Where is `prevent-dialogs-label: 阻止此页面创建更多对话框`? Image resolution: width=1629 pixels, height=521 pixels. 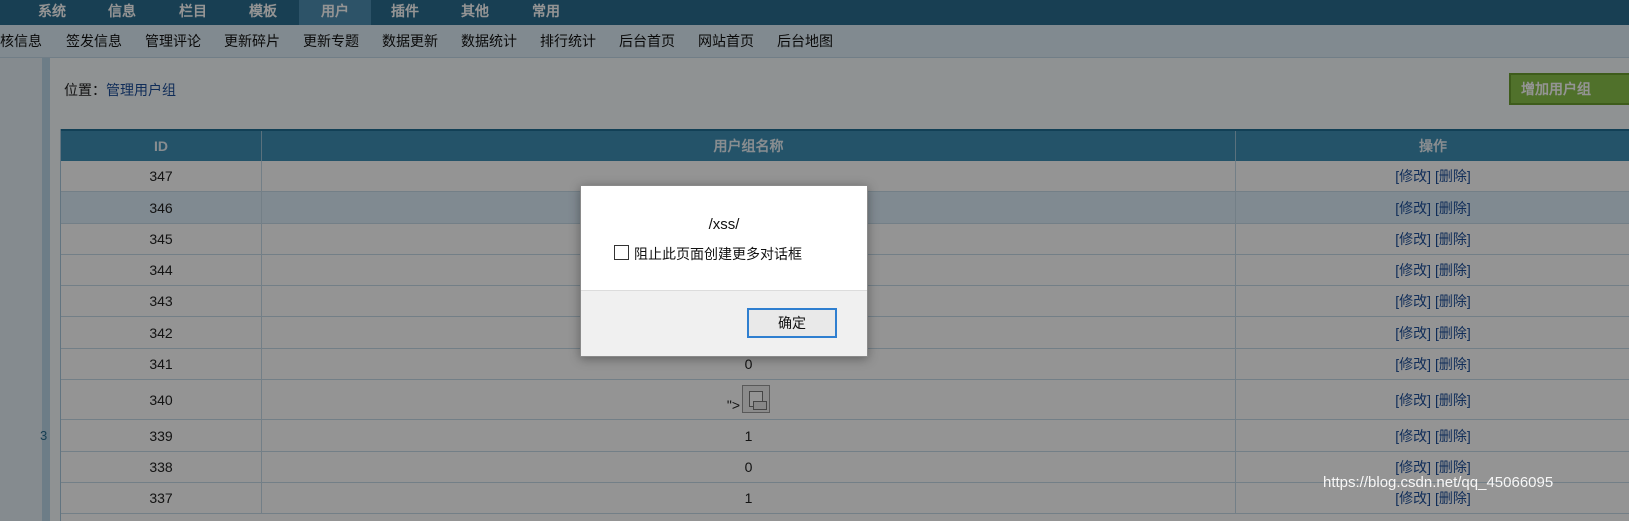
prevent-dialogs-label: 阻止此页面创建更多对话框 is located at coordinates (718, 254).